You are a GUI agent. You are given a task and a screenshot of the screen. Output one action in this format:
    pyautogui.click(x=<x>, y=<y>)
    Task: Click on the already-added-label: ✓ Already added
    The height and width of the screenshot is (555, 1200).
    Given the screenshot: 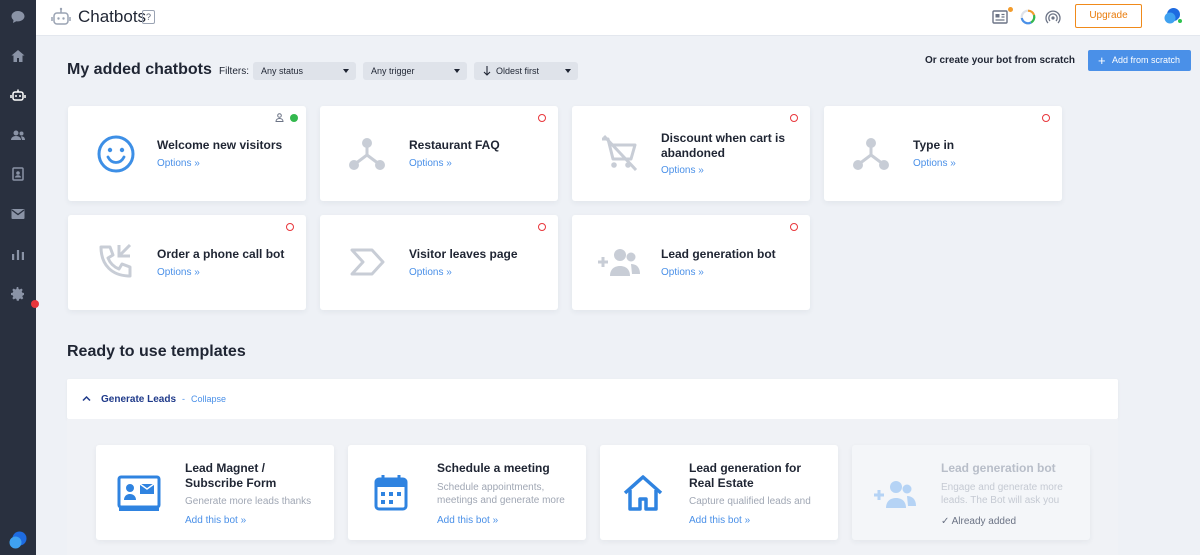 What is the action you would take?
    pyautogui.click(x=978, y=521)
    